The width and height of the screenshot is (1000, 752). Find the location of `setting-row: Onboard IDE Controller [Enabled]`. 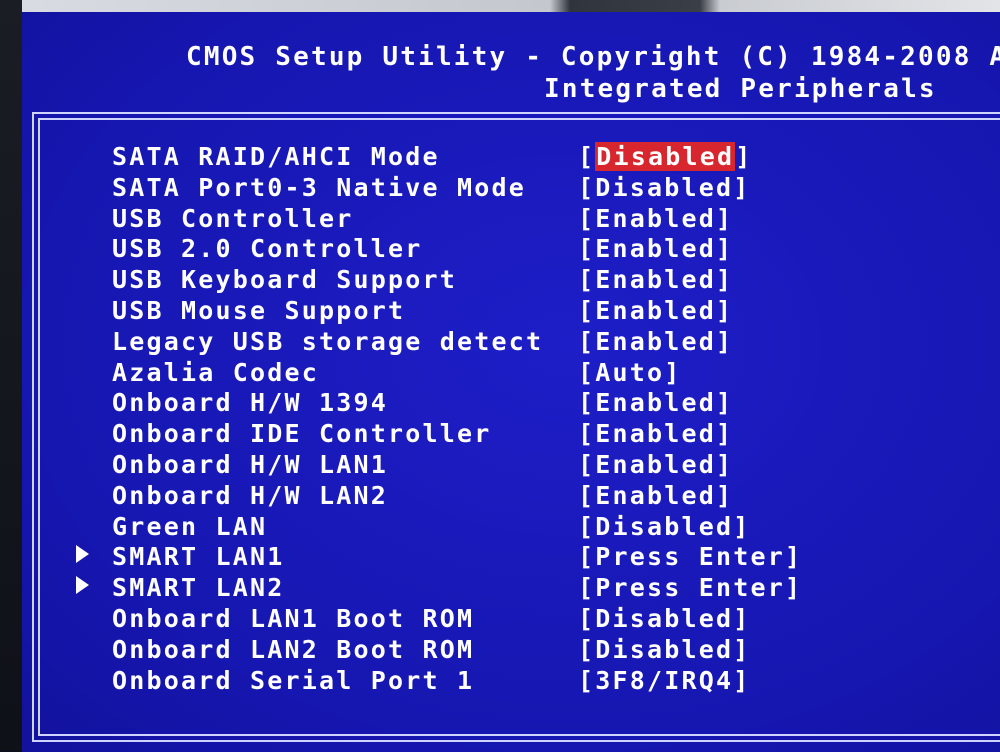

setting-row: Onboard IDE Controller [Enabled] is located at coordinates (522, 434).